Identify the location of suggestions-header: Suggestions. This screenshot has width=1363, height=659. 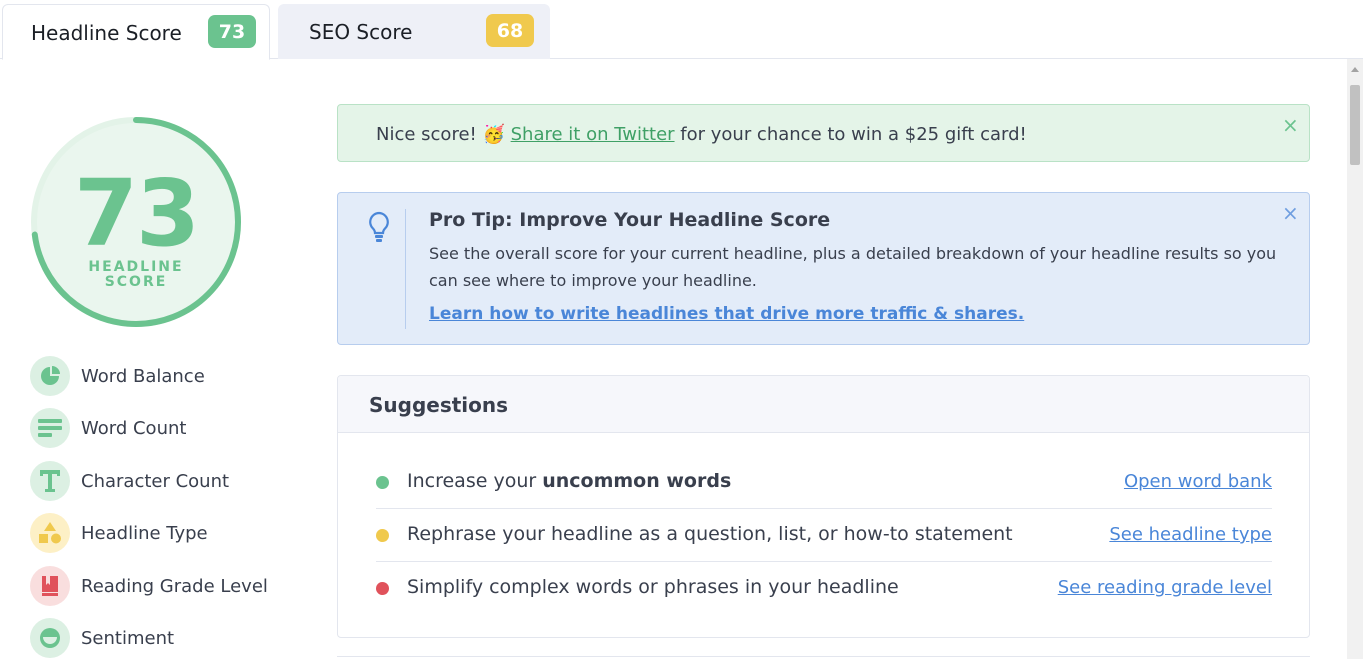
(823, 404).